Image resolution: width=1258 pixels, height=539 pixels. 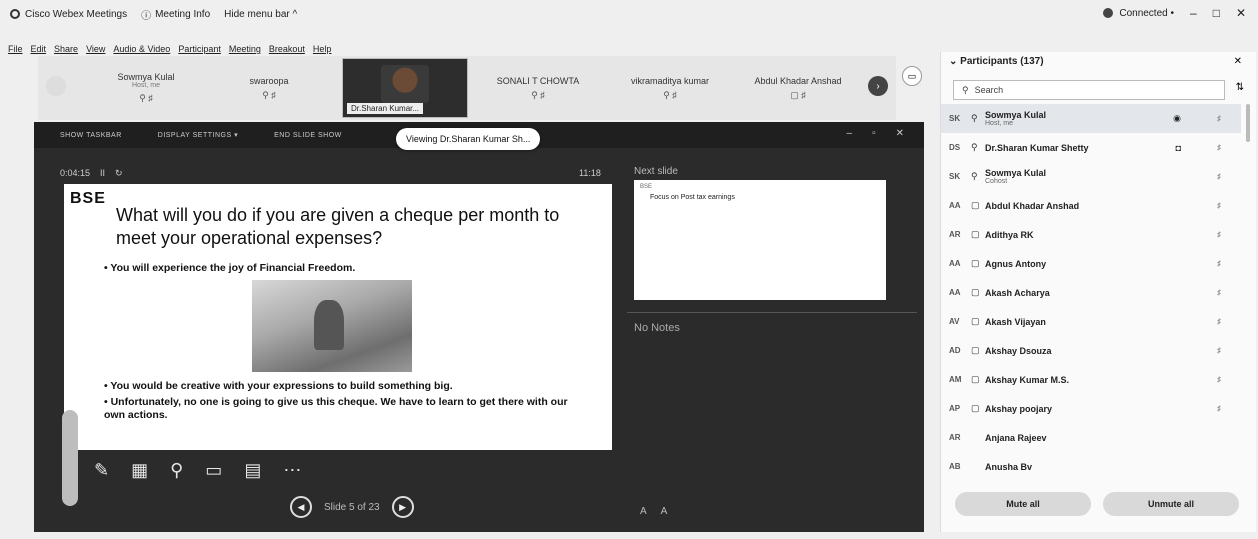 I want to click on menu-breakout: Breakout, so click(x=287, y=49).